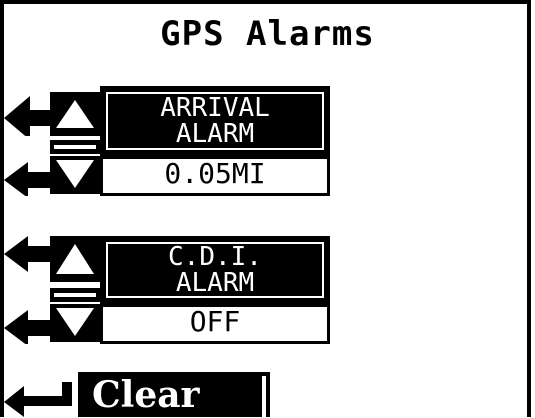 Image resolution: width=535 pixels, height=418 pixels. I want to click on arrival-alarm-label-line1: ARRIVAL, so click(215, 108).